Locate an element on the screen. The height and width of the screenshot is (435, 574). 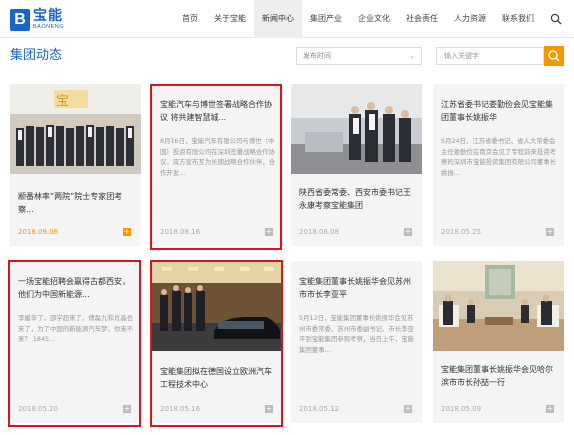
logo-mark: B is located at coordinates (20, 20).